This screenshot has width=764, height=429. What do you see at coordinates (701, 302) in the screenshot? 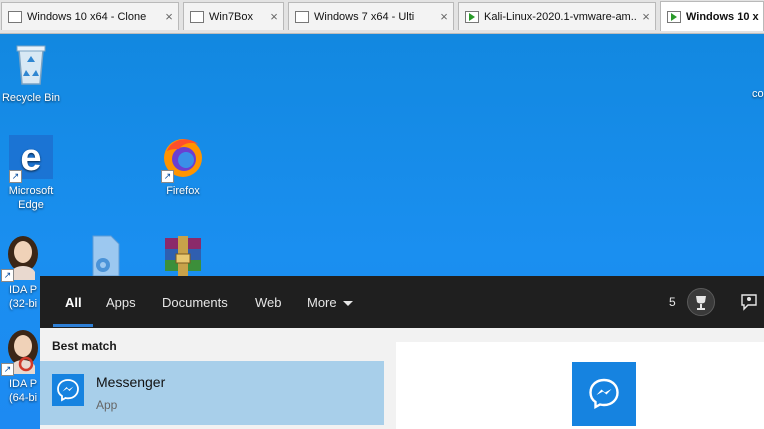
I see `trophy-icon` at bounding box center [701, 302].